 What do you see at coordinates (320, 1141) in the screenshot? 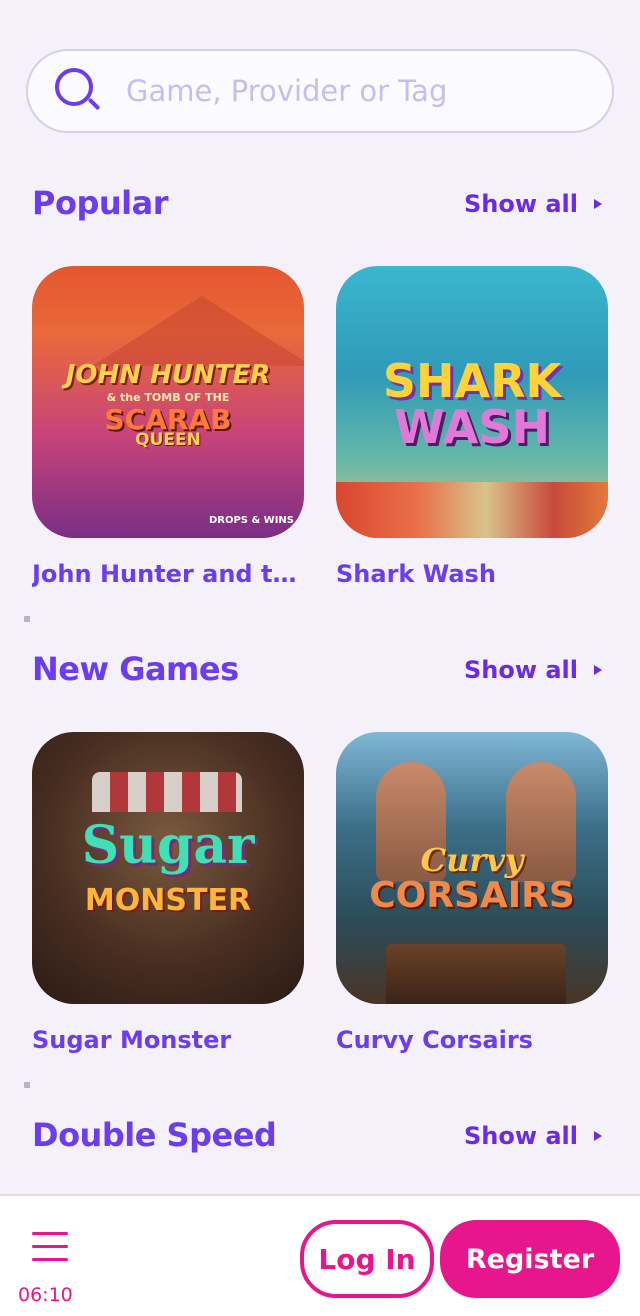
I see `section-header-double-speed: Double Speed Show all` at bounding box center [320, 1141].